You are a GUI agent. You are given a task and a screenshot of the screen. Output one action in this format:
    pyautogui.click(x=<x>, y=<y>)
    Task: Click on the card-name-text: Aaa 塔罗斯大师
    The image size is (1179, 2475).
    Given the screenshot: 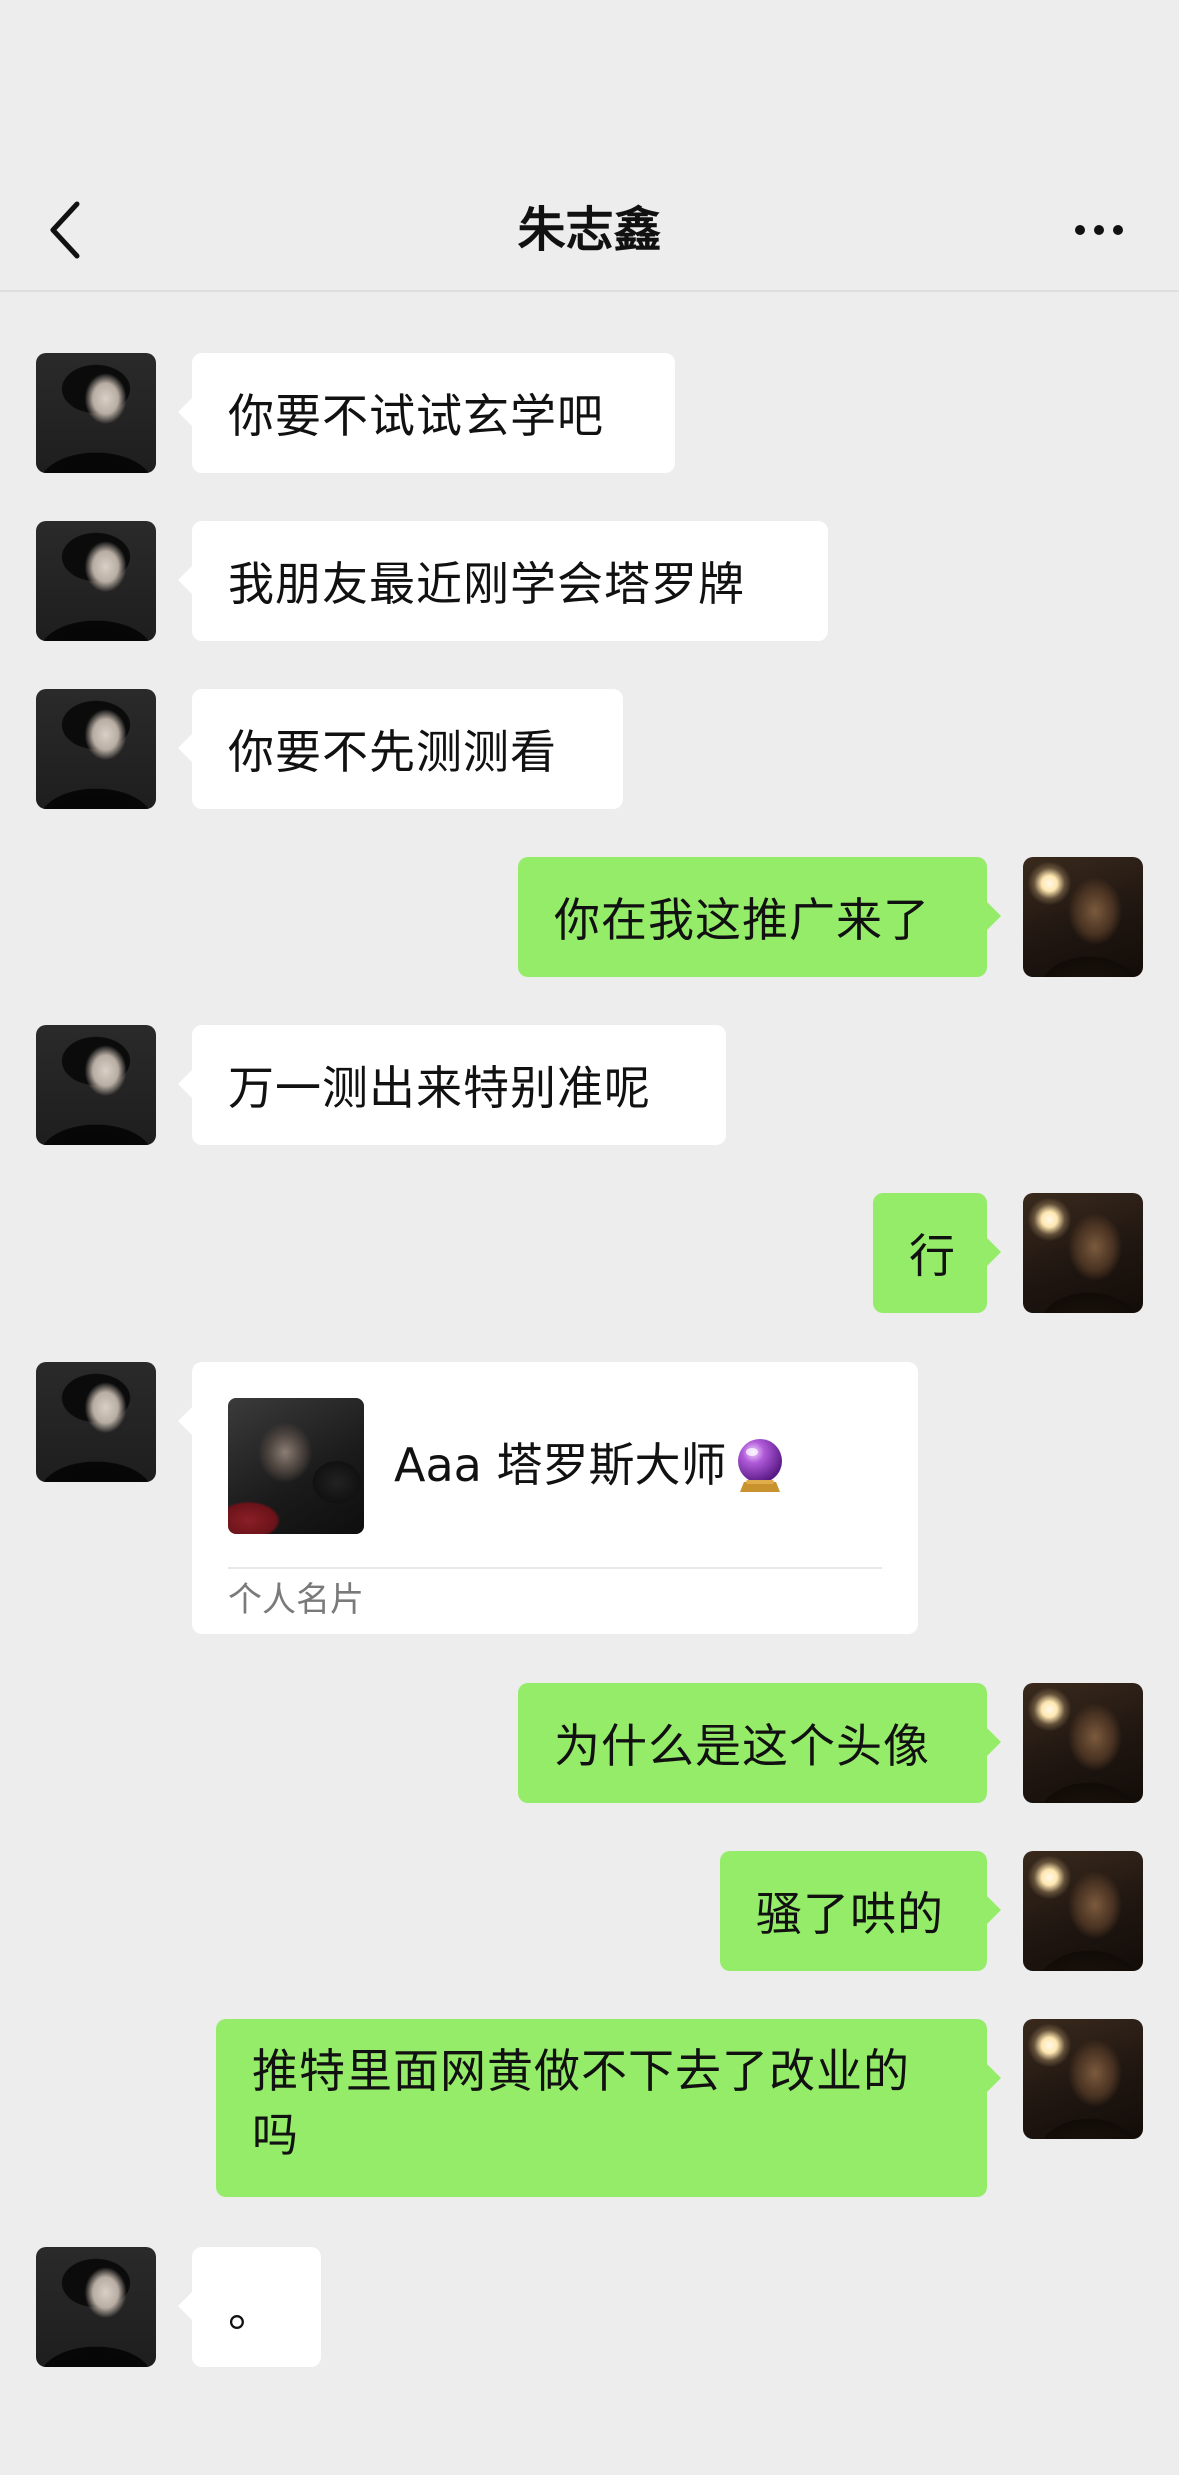 What is the action you would take?
    pyautogui.click(x=560, y=1465)
    